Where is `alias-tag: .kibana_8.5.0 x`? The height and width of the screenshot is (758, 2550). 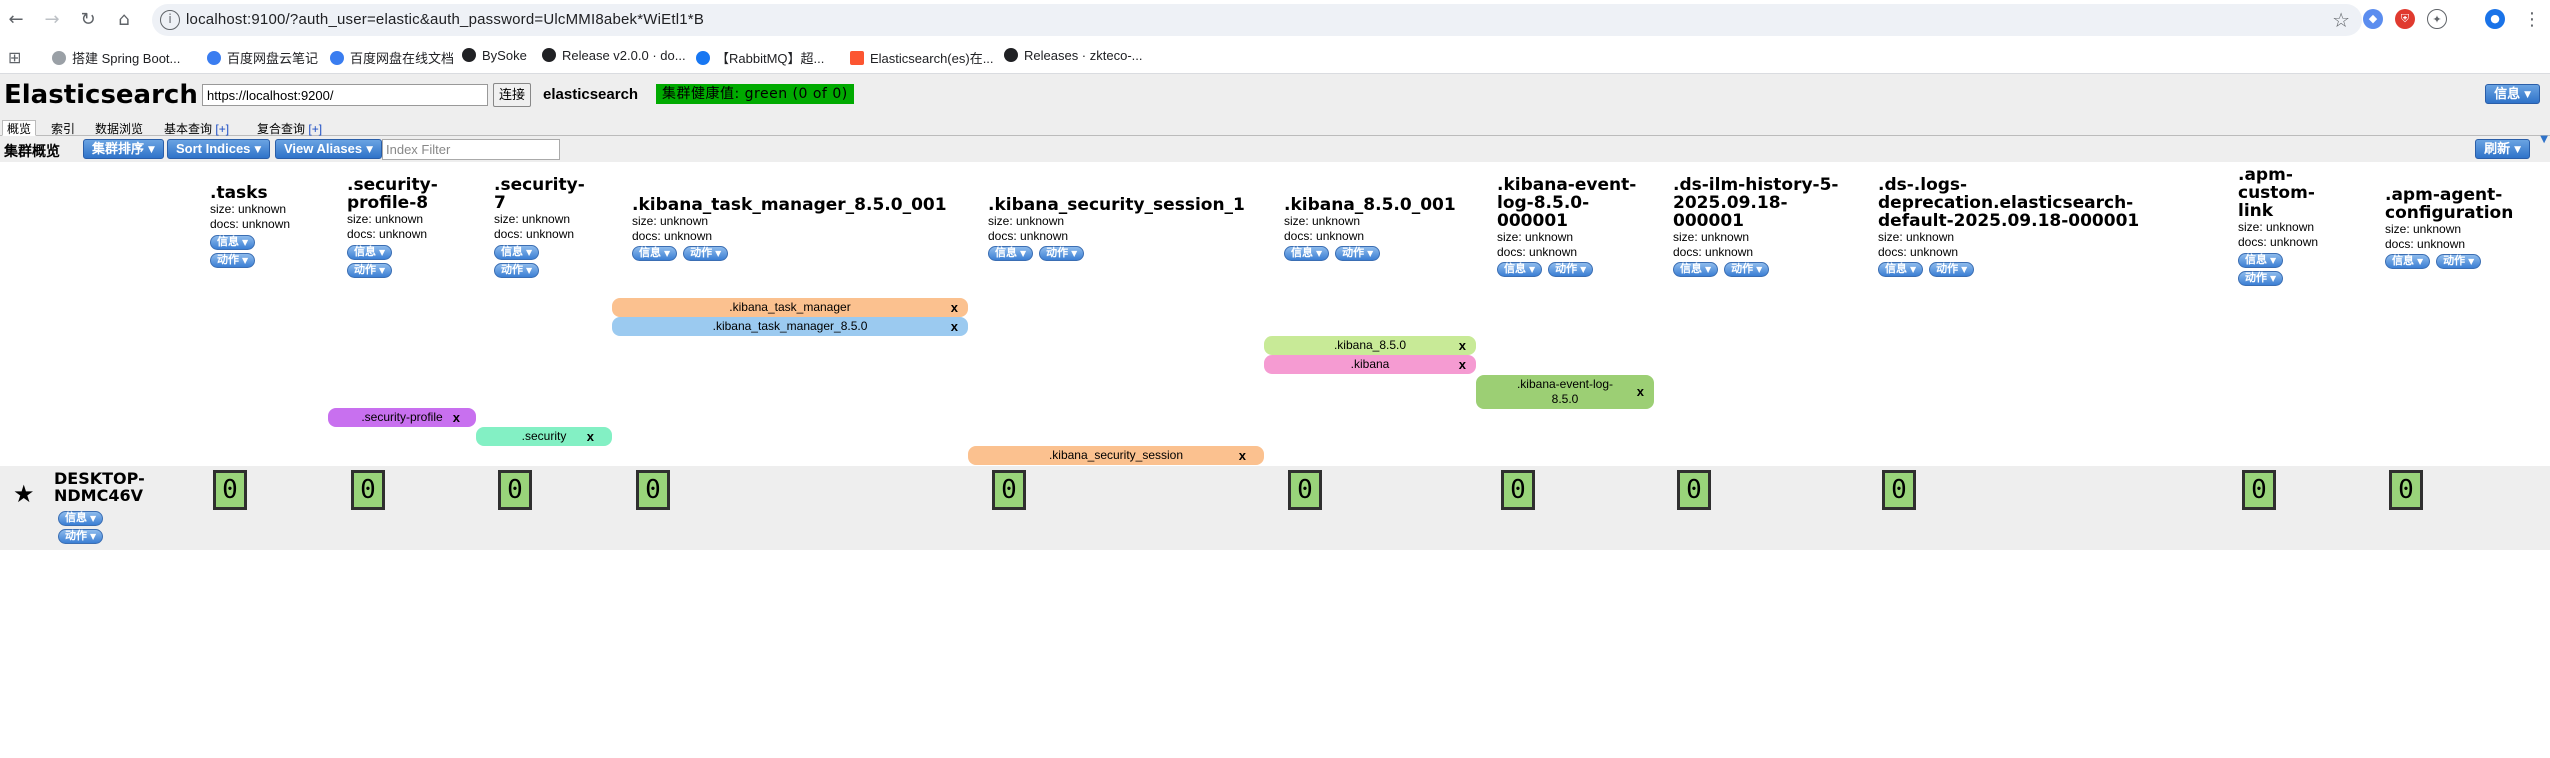
alias-tag: .kibana_8.5.0 x is located at coordinates (1370, 345).